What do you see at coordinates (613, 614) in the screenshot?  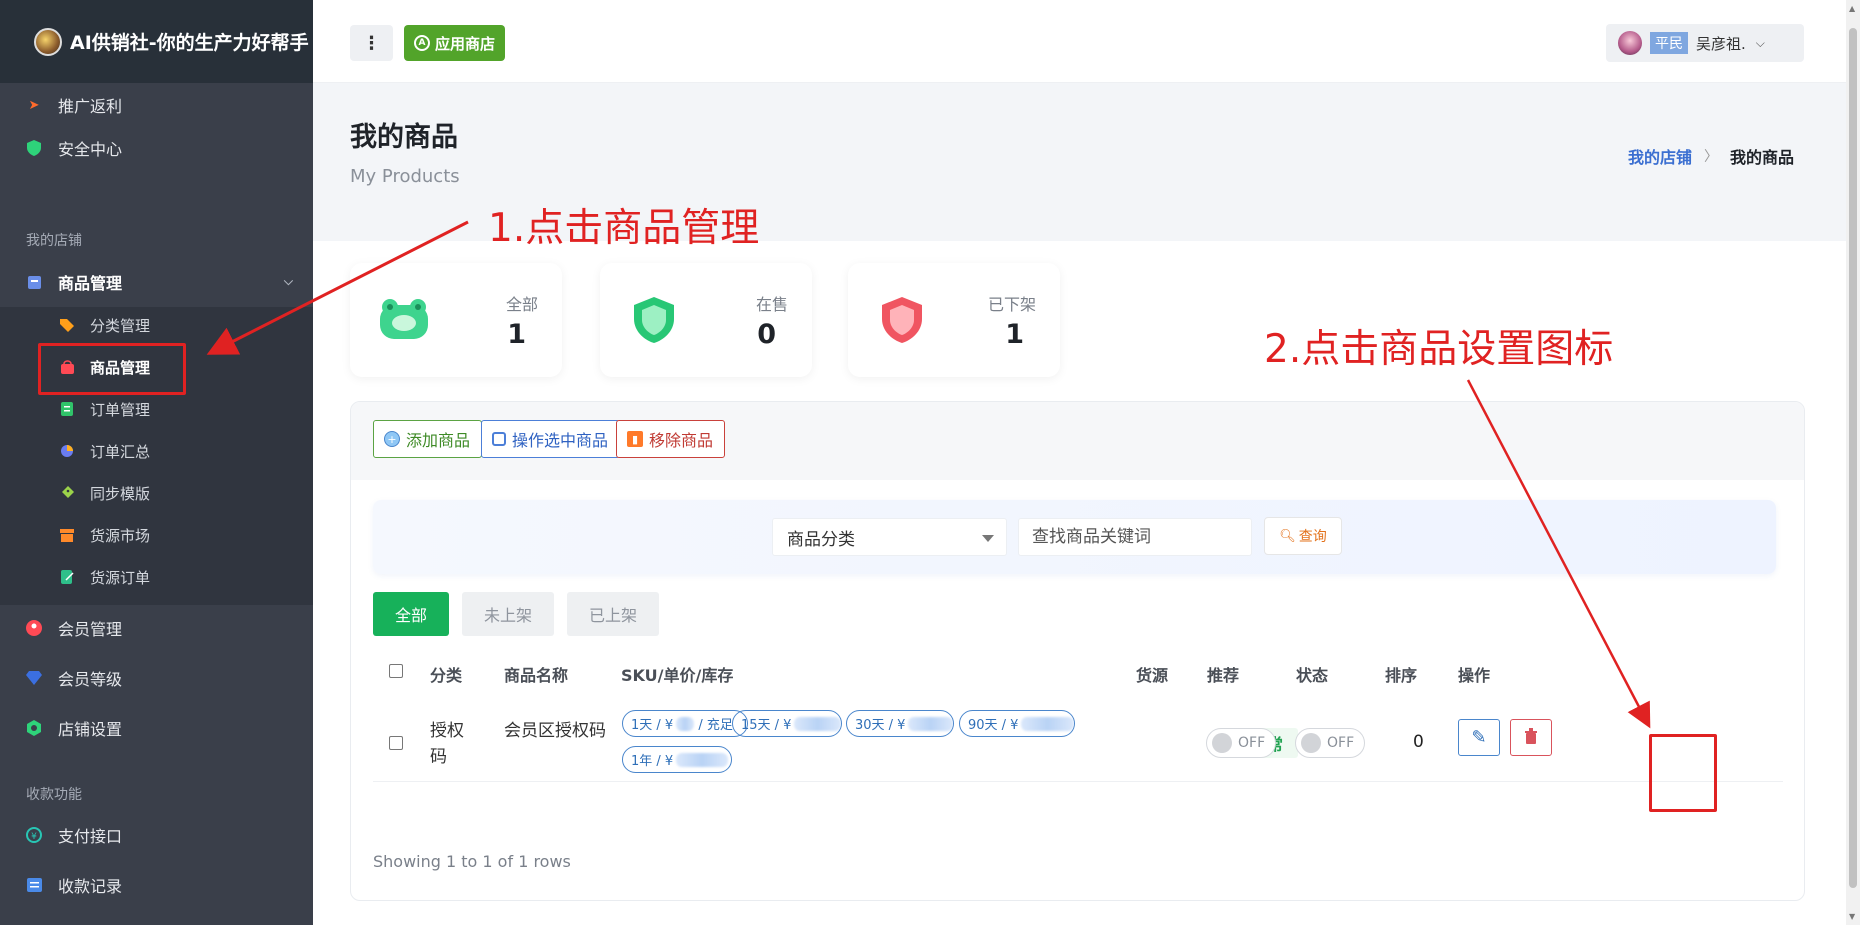 I see `tab-listed: 已上架` at bounding box center [613, 614].